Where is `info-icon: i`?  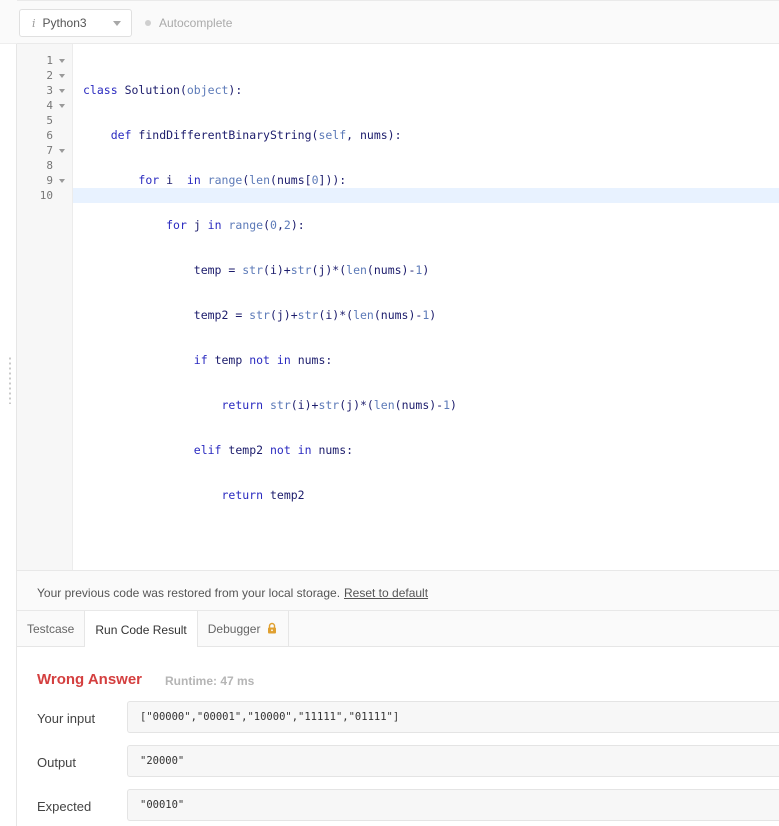 info-icon: i is located at coordinates (34, 23).